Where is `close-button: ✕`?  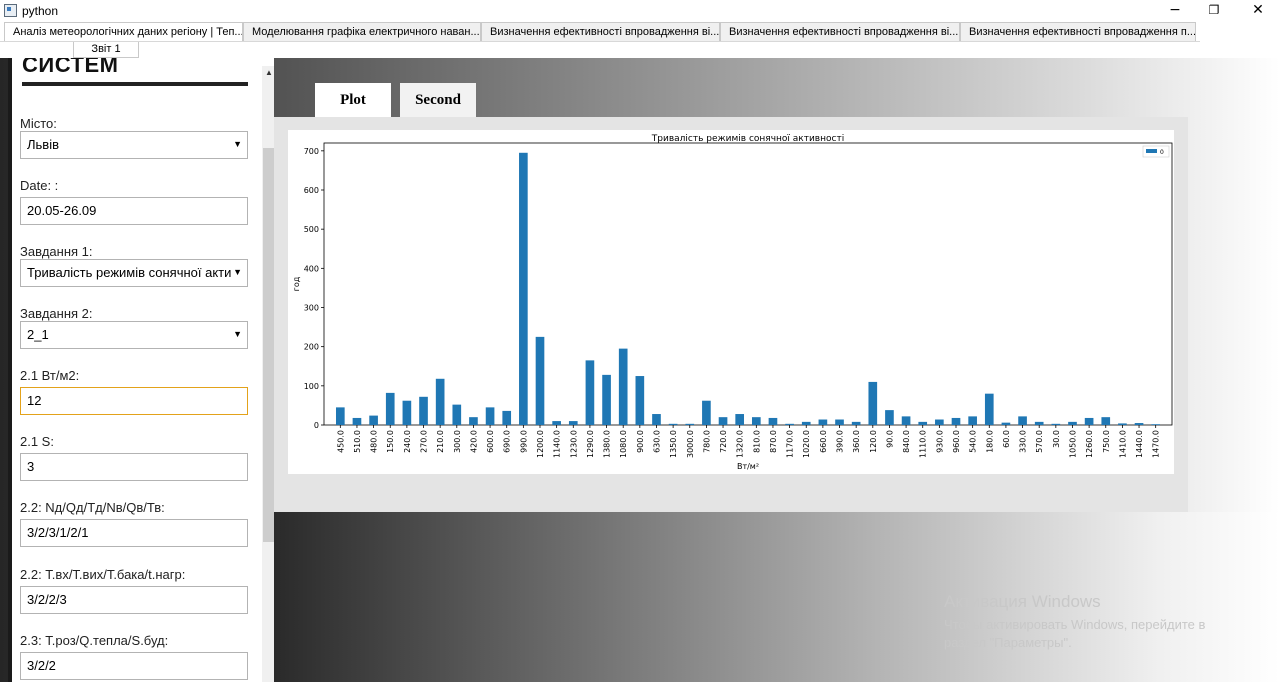
close-button: ✕ is located at coordinates (1258, 11).